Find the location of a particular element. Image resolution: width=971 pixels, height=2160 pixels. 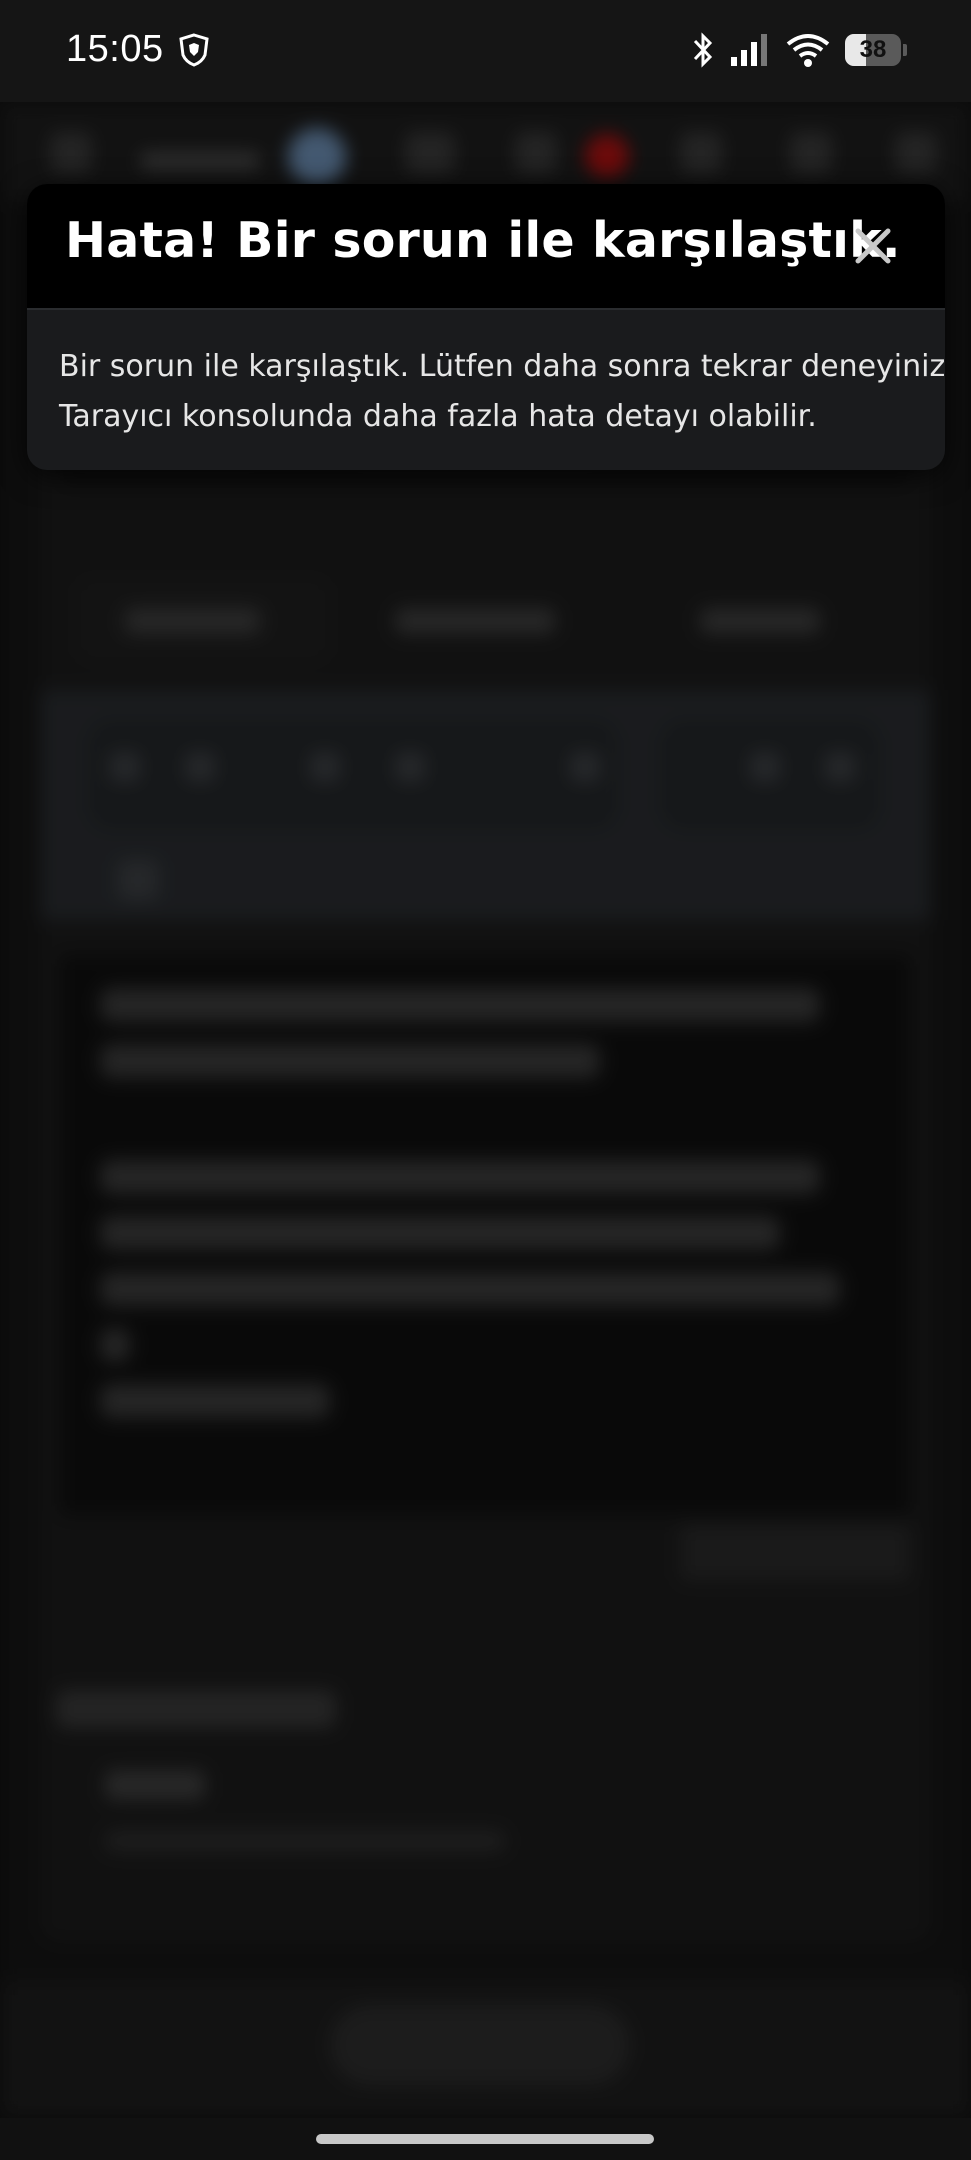

navigation-bar is located at coordinates (485, 2139).